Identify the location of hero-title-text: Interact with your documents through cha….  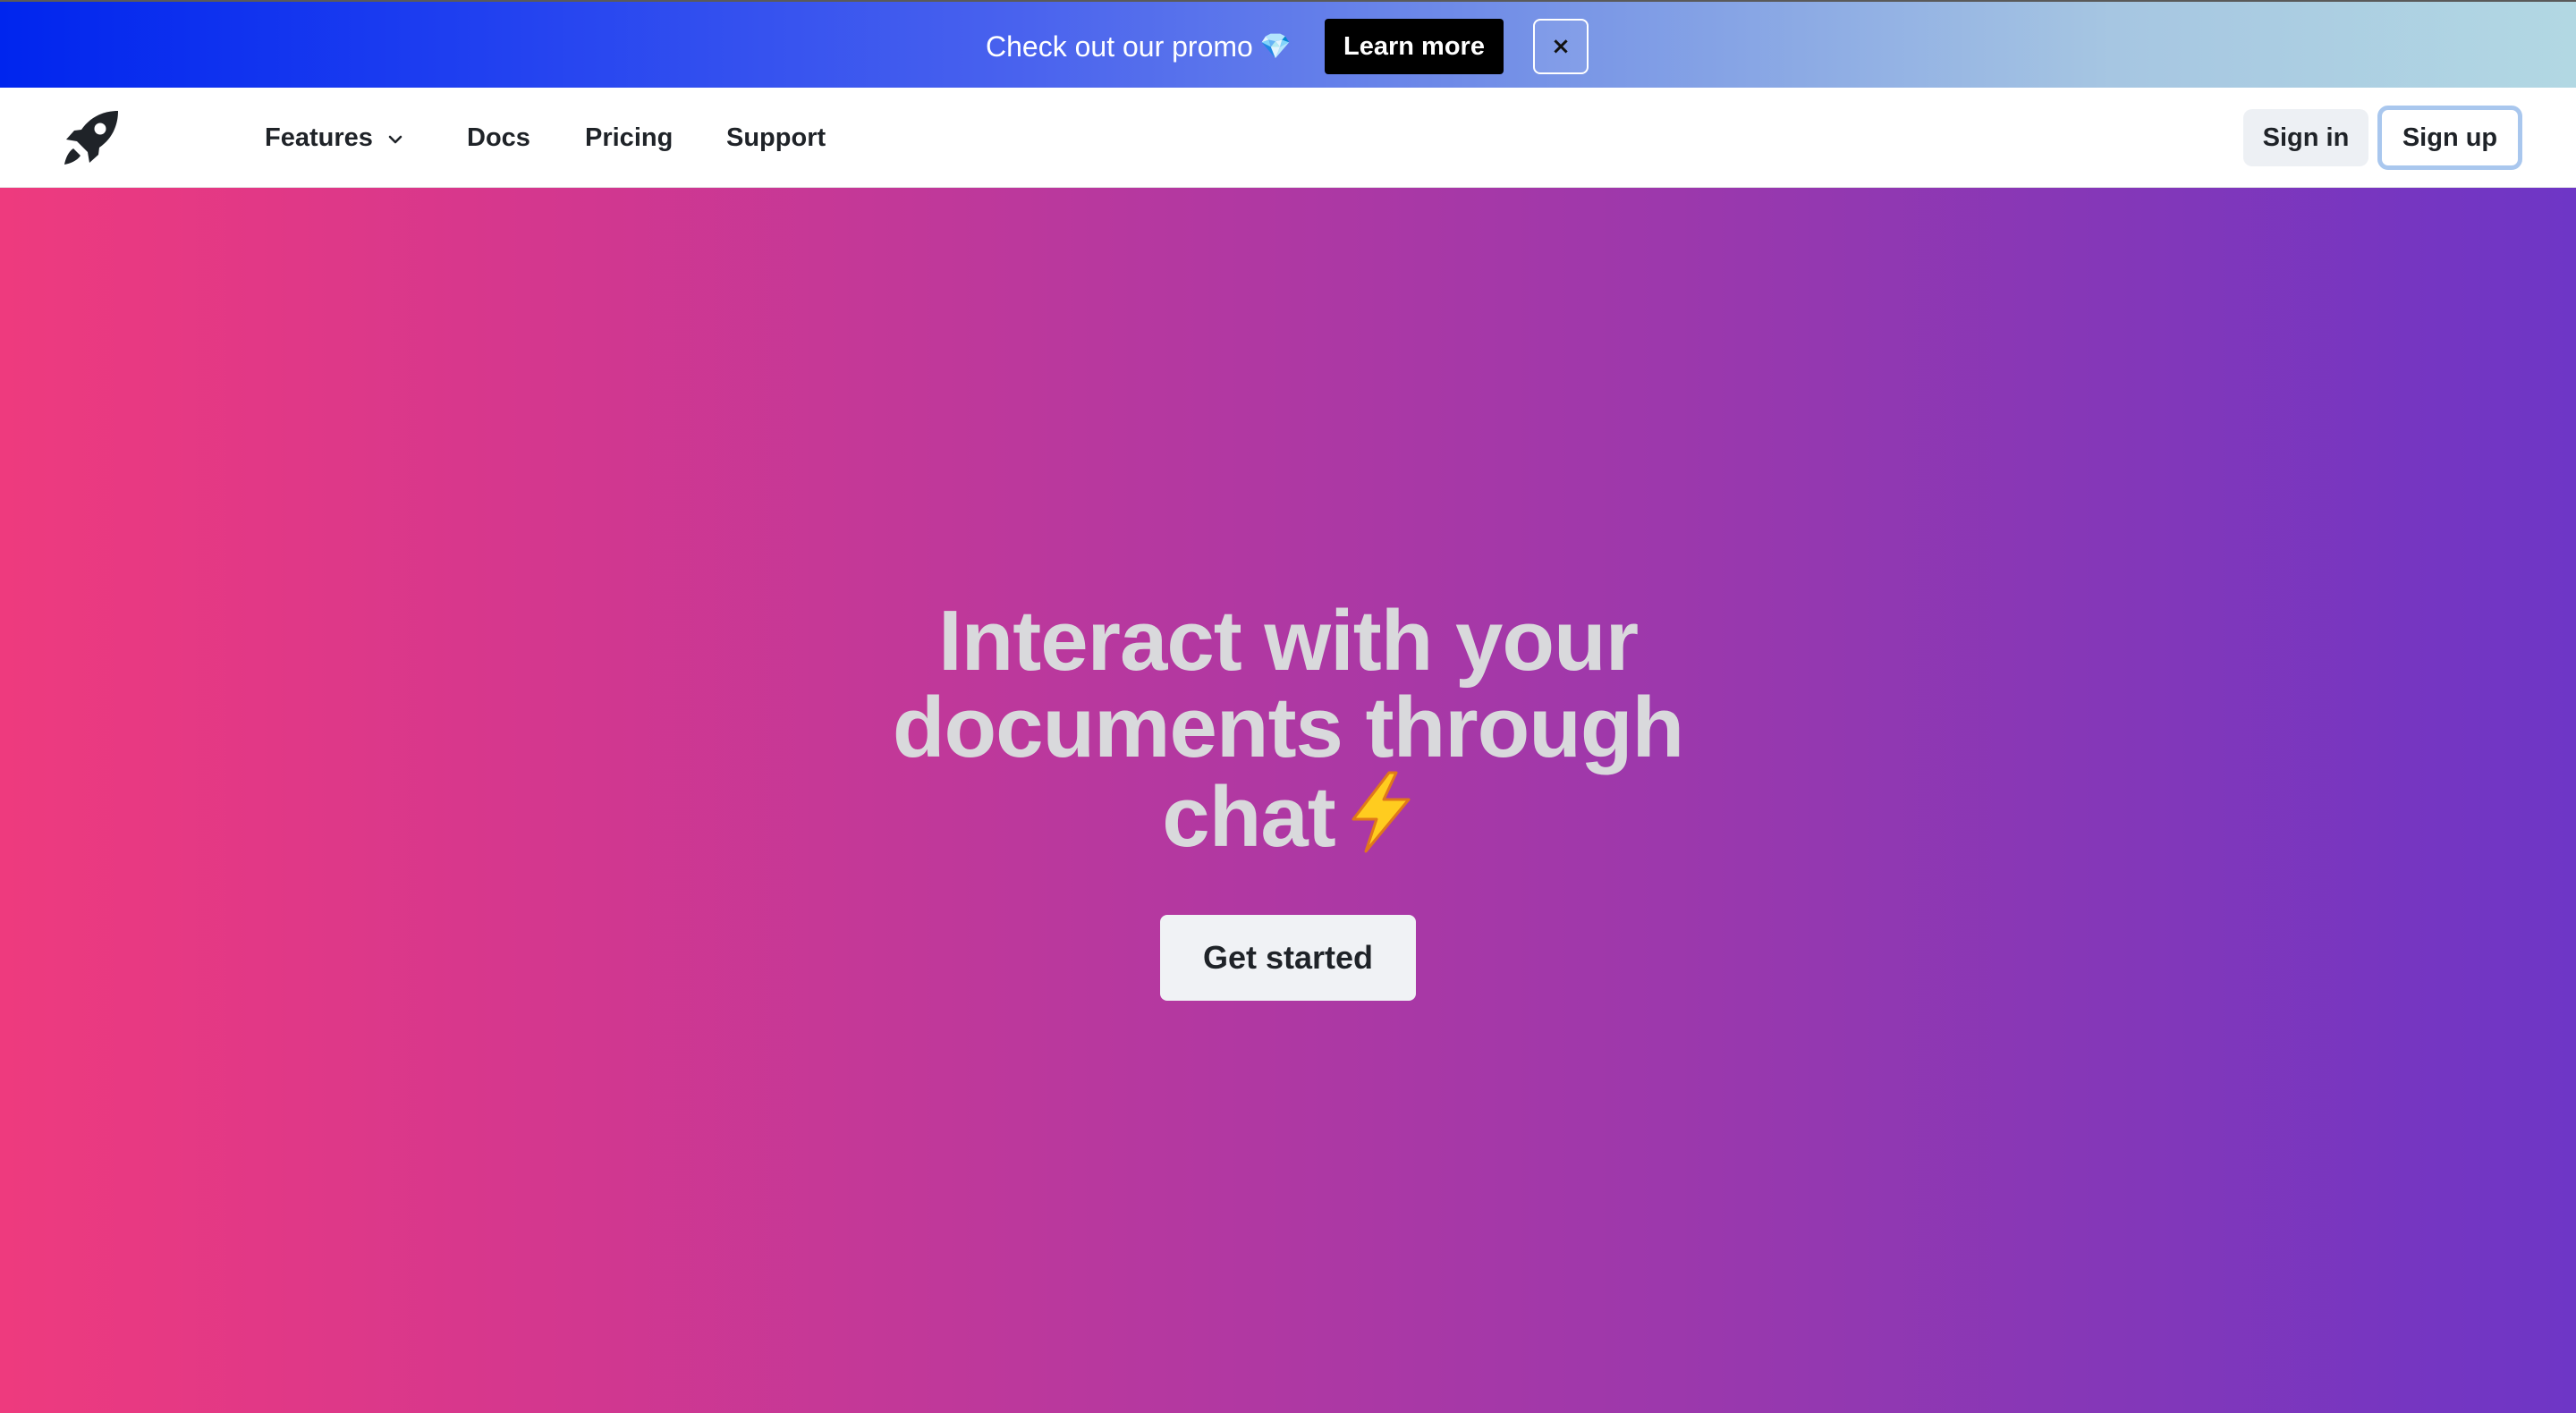
(1288, 729).